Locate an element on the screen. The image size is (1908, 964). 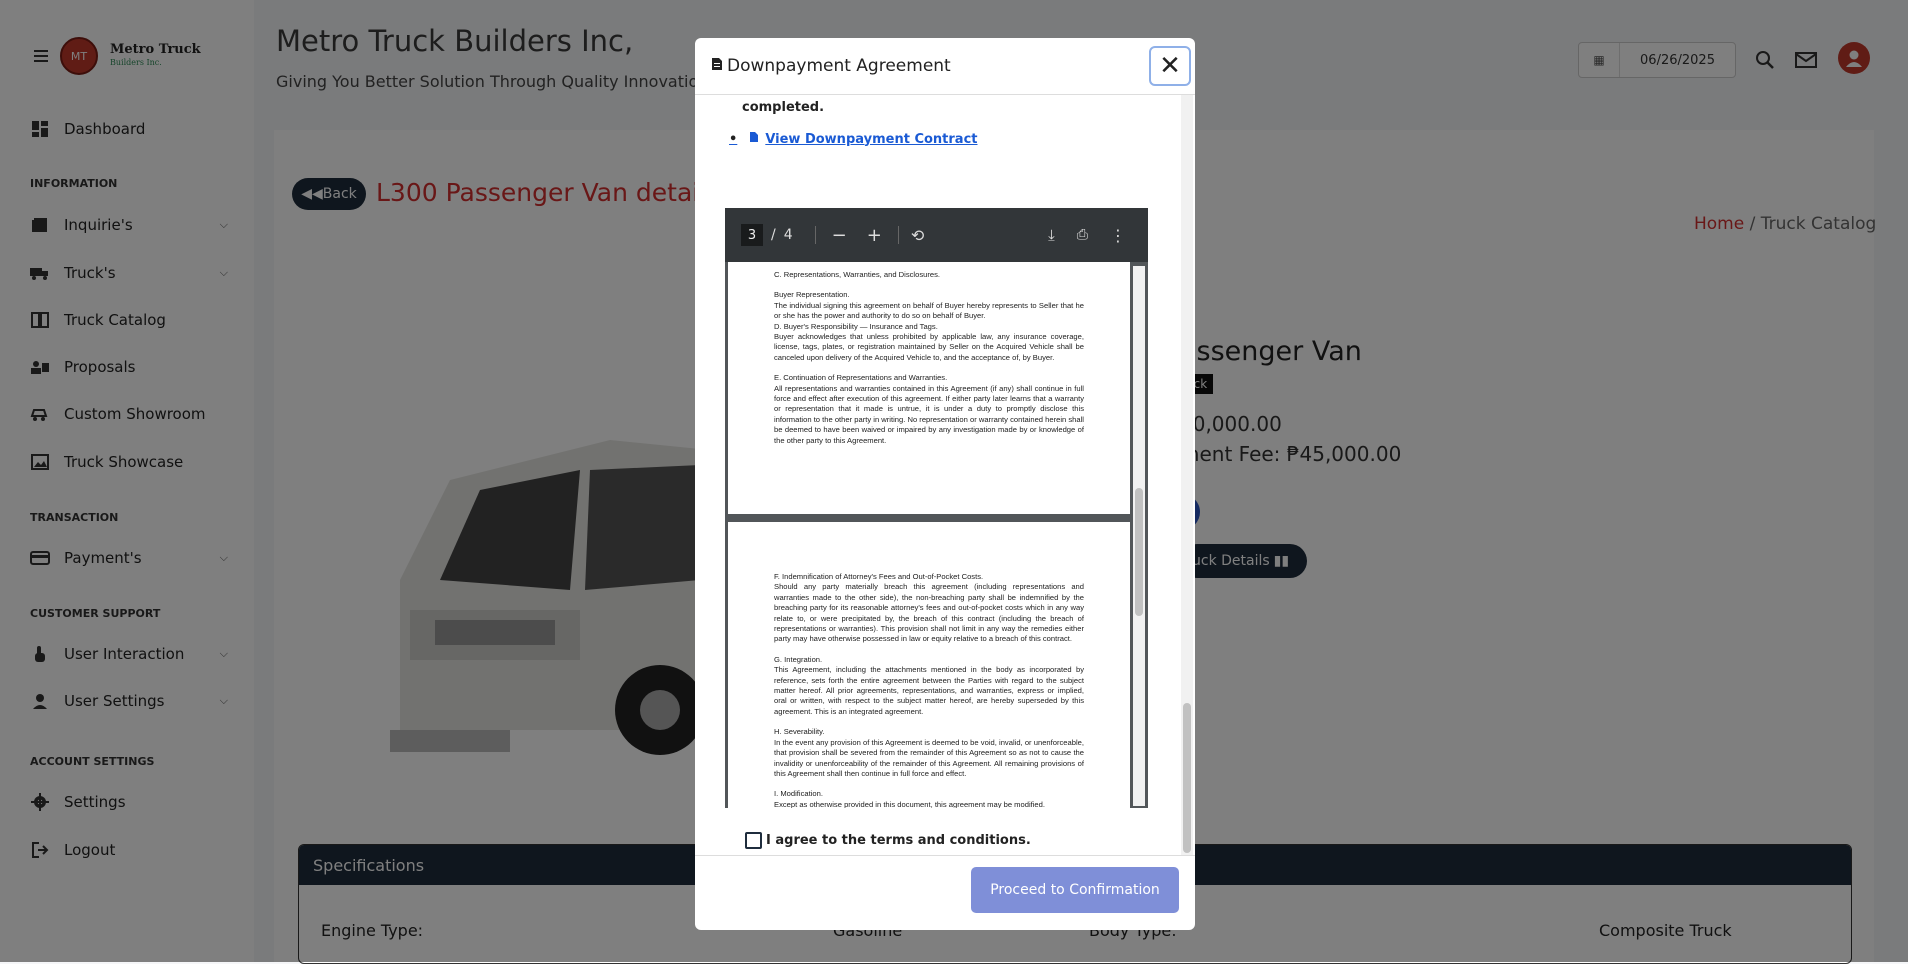
pdf-toolbar: 3 / 4 − + ⟲ ⤓ ⎙ ⋮ is located at coordinates (936, 235).